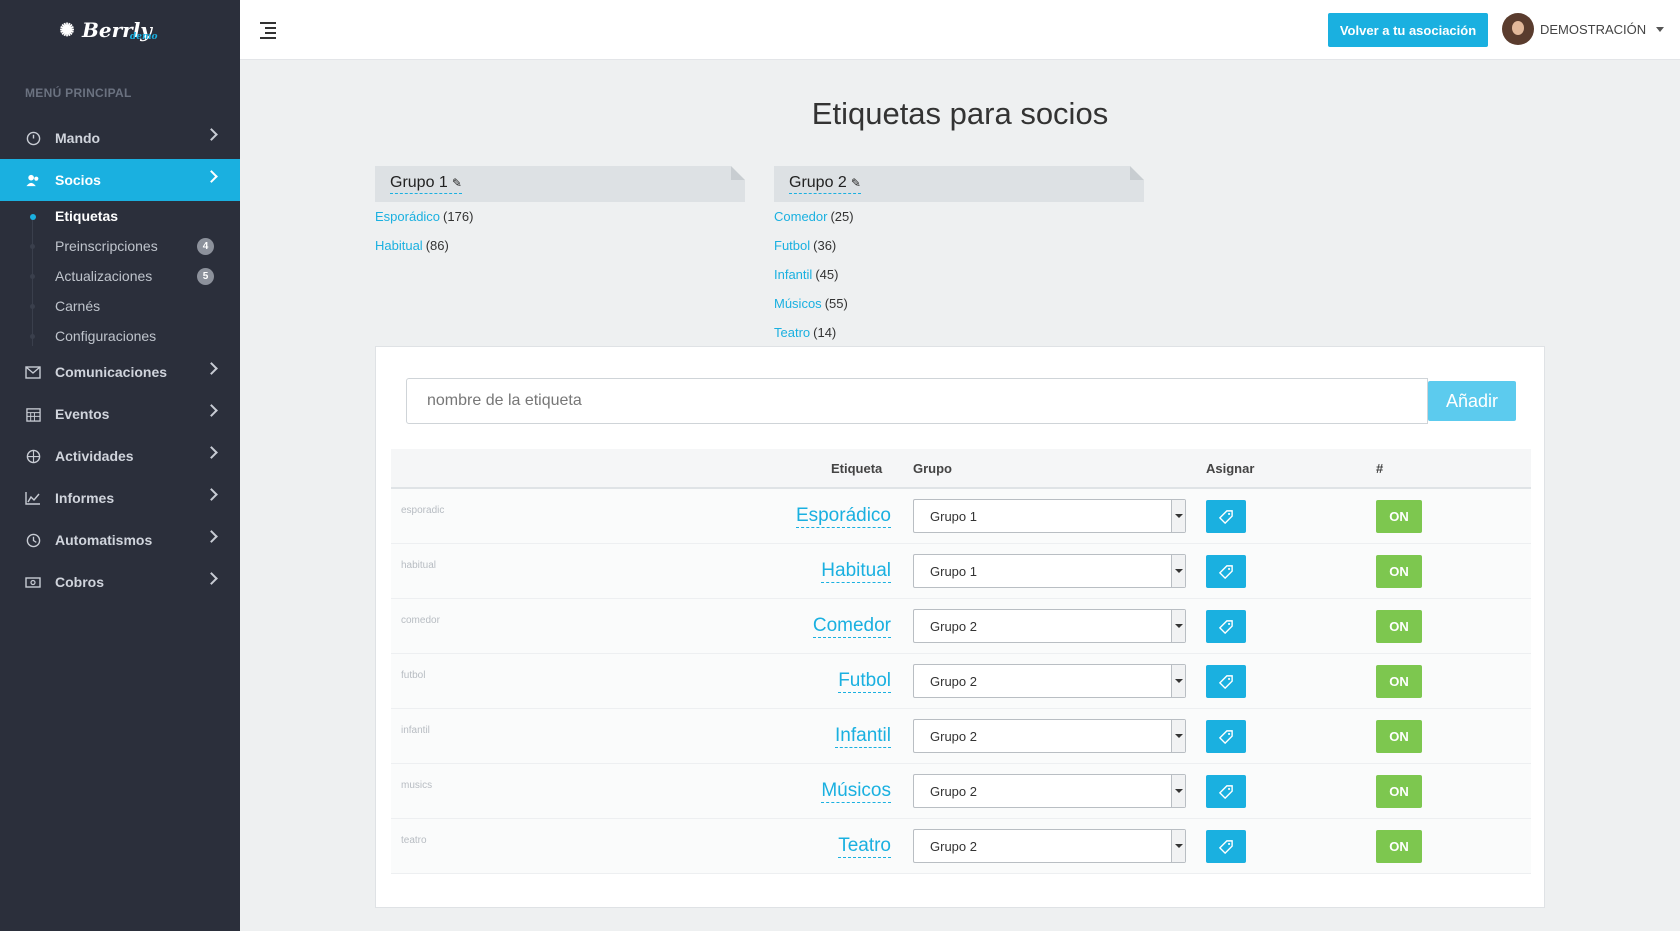 Image resolution: width=1680 pixels, height=931 pixels. Describe the element at coordinates (818, 182) in the screenshot. I see `group-name: Grupo 2` at that location.